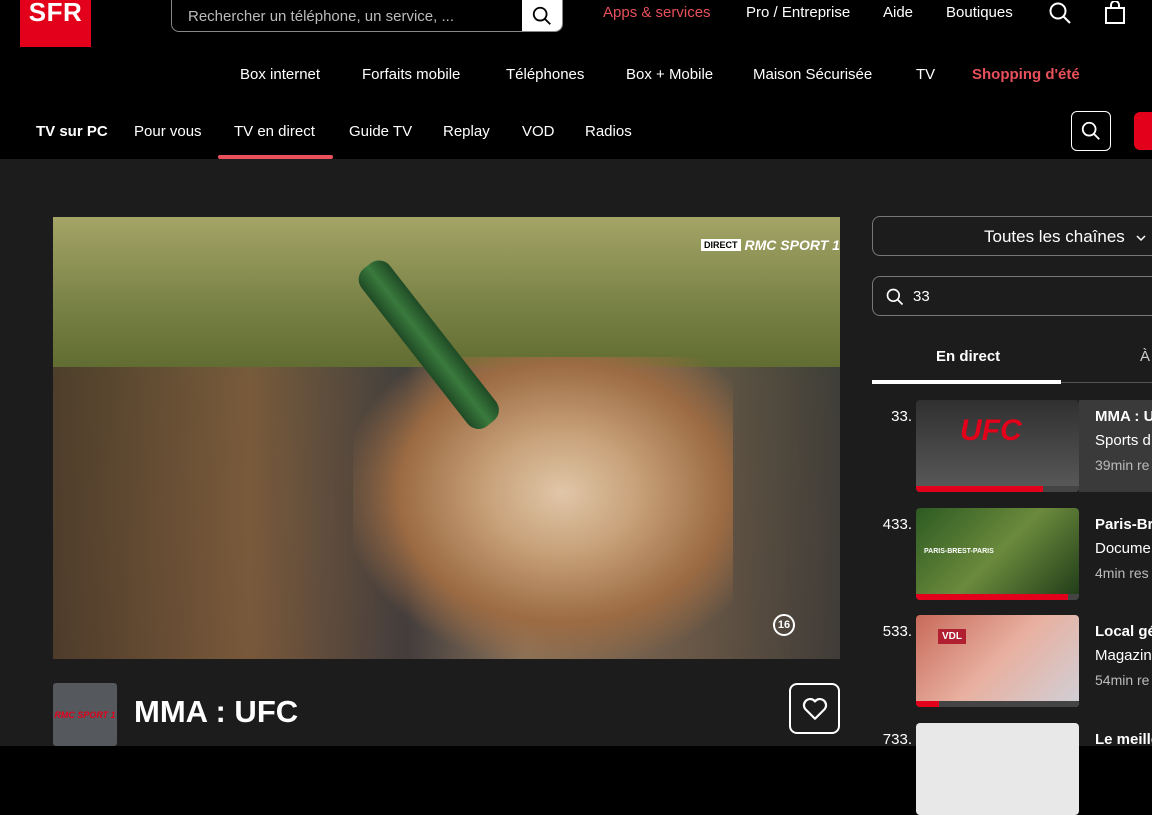  Describe the element at coordinates (1141, 238) in the screenshot. I see `chevron-down-icon` at that location.